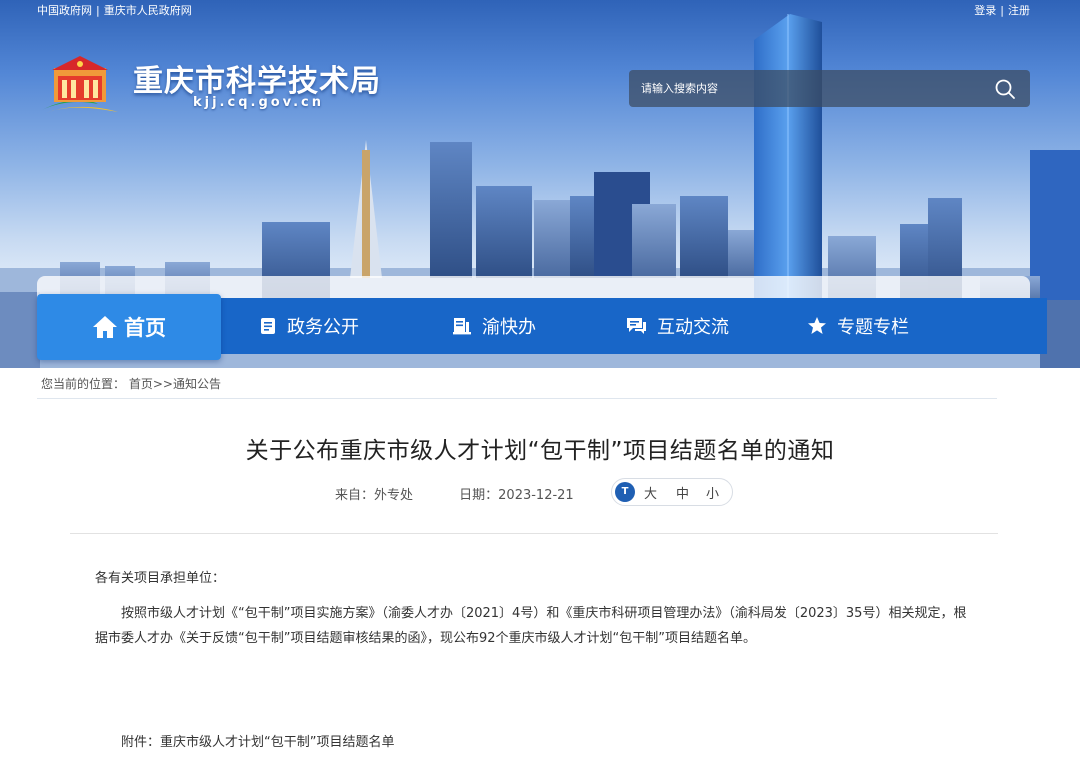 This screenshot has width=1080, height=762. What do you see at coordinates (540, 451) in the screenshot?
I see `article-title: 关于公布重庆市级人才计划“包干制”项目结题名单的通知` at bounding box center [540, 451].